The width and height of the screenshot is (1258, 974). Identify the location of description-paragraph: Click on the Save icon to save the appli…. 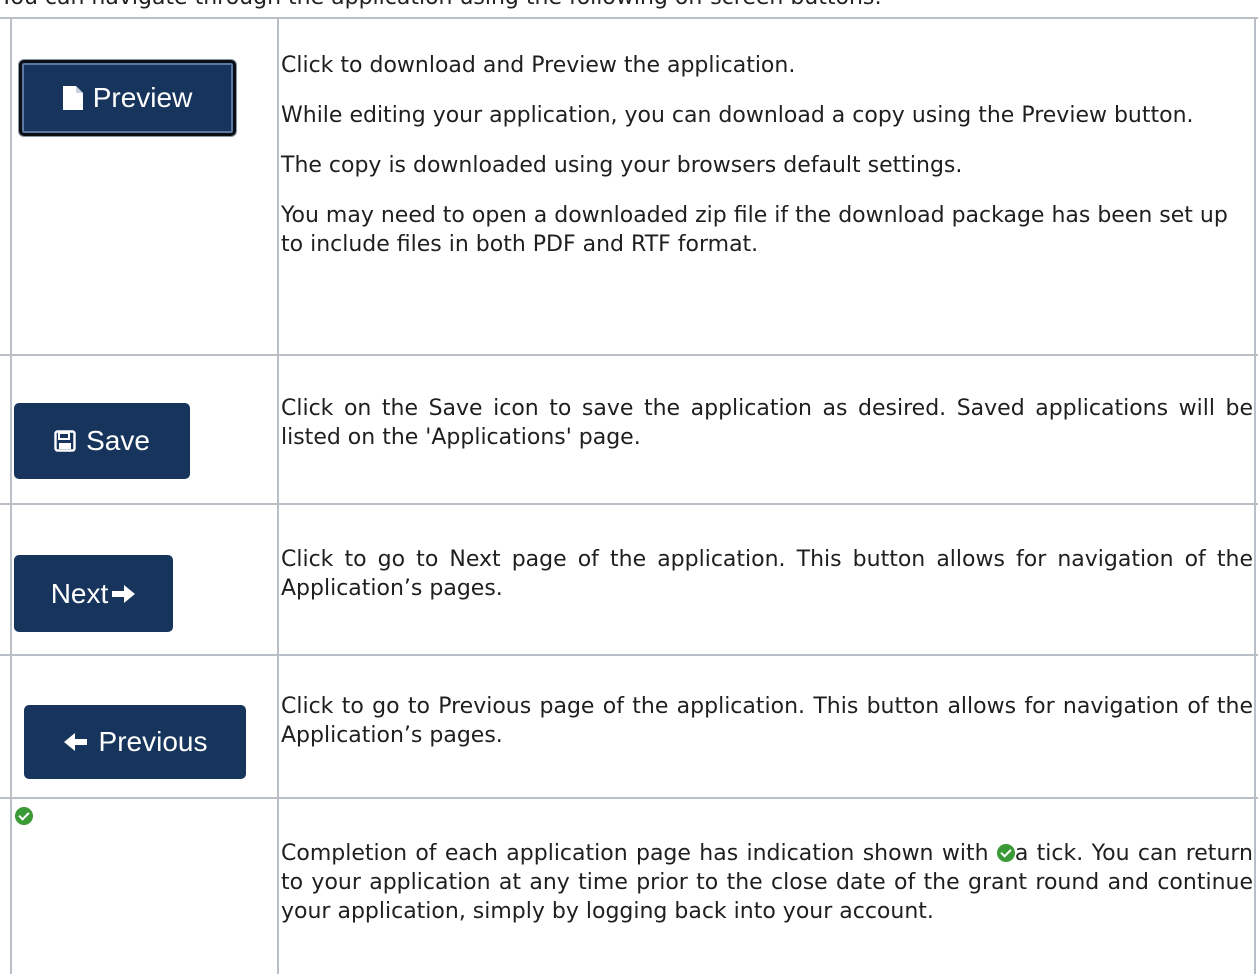
(767, 423).